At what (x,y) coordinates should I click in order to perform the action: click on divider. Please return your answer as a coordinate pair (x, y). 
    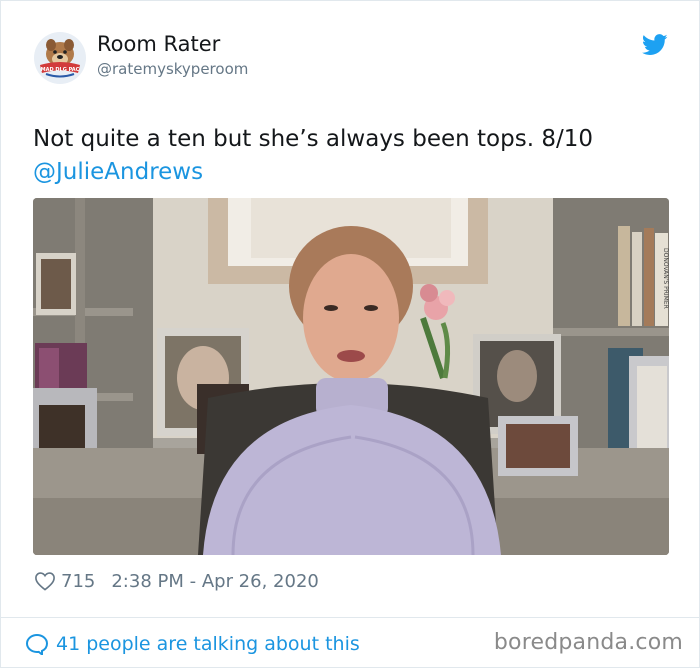
    Looking at the image, I should click on (350, 617).